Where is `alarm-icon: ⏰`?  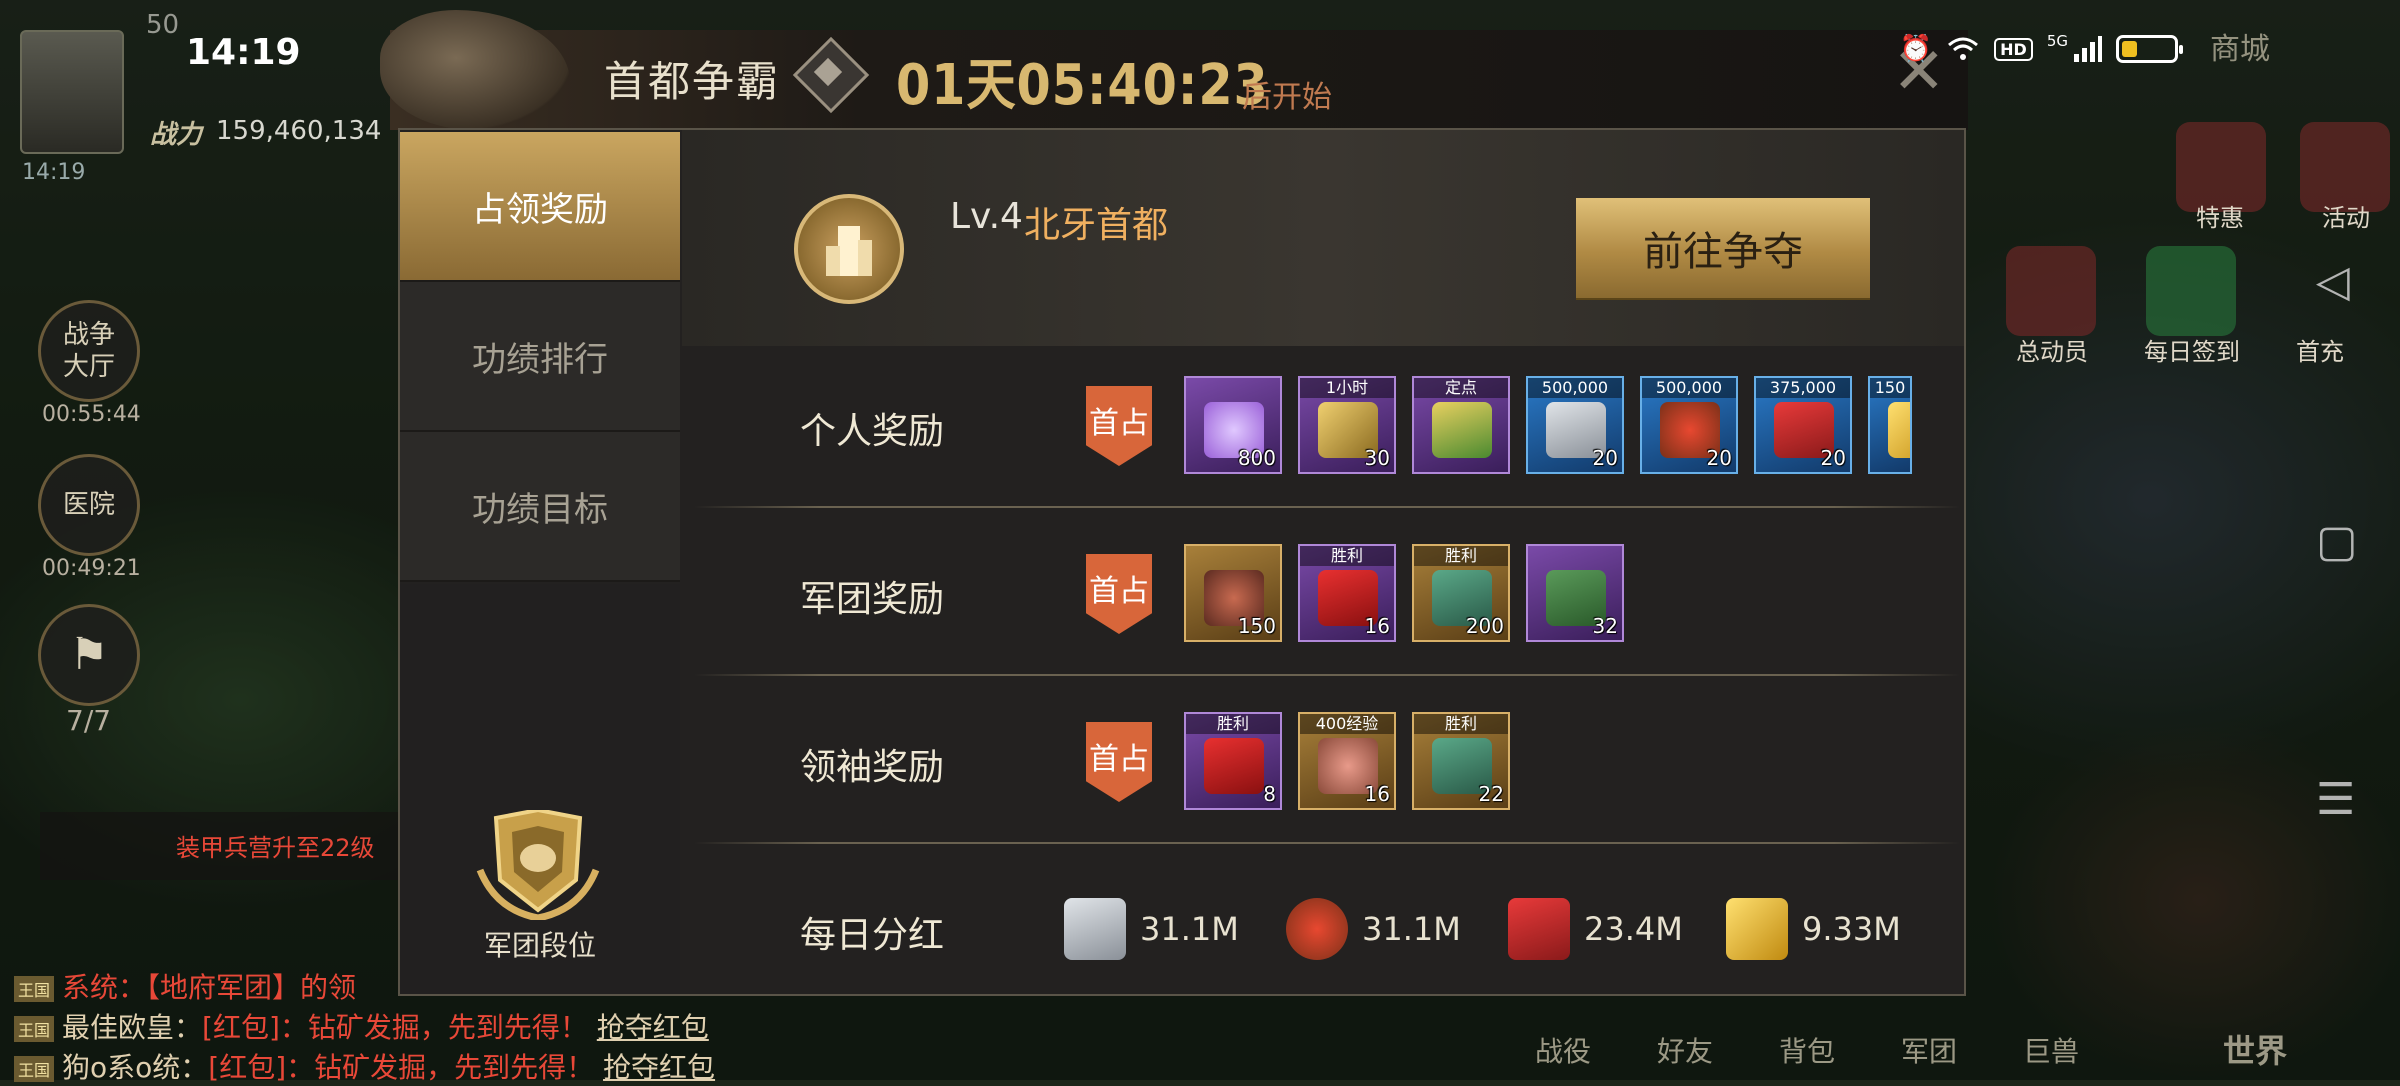
alarm-icon: ⏰ is located at coordinates (1916, 49).